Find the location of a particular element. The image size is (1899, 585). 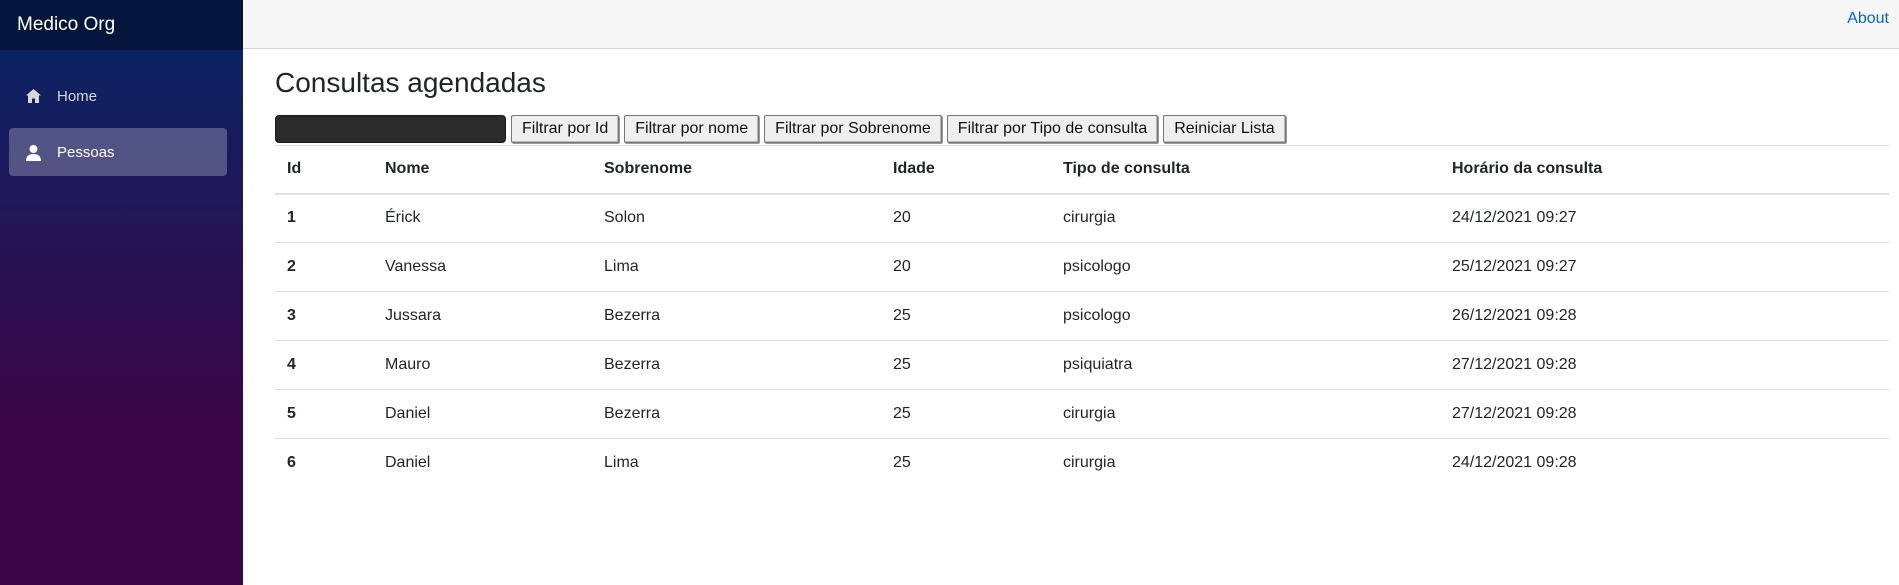

cell-id: 3 is located at coordinates (324, 316).